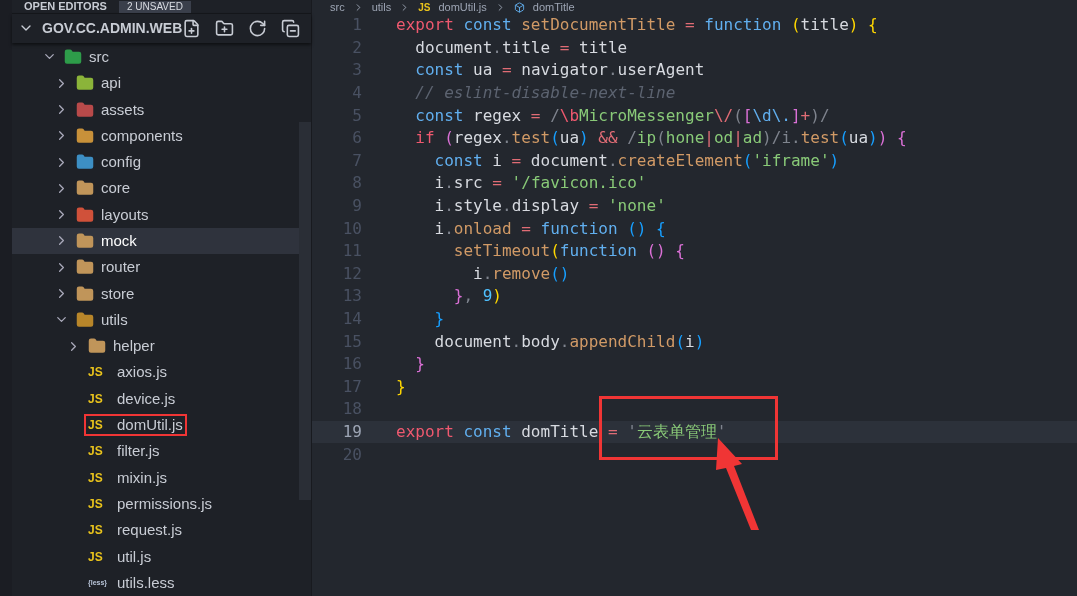  What do you see at coordinates (569, 115) in the screenshot?
I see `code-token: \b` at bounding box center [569, 115].